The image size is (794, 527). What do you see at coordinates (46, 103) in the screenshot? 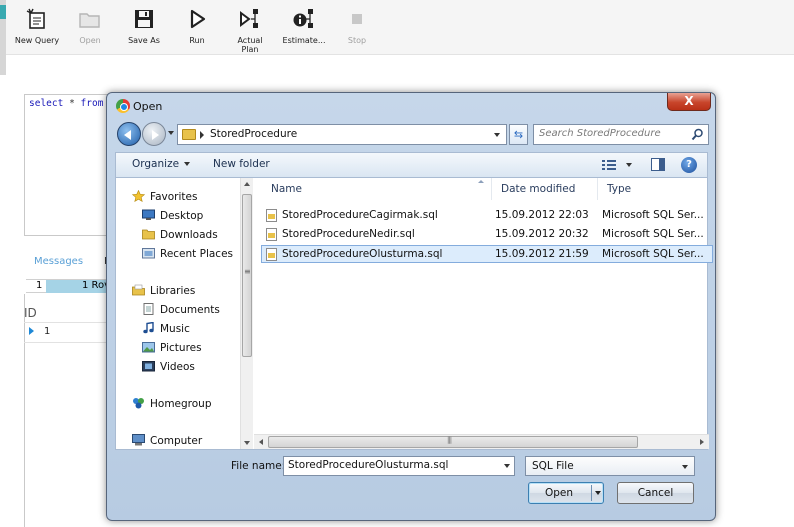
I see `code-select: select` at bounding box center [46, 103].